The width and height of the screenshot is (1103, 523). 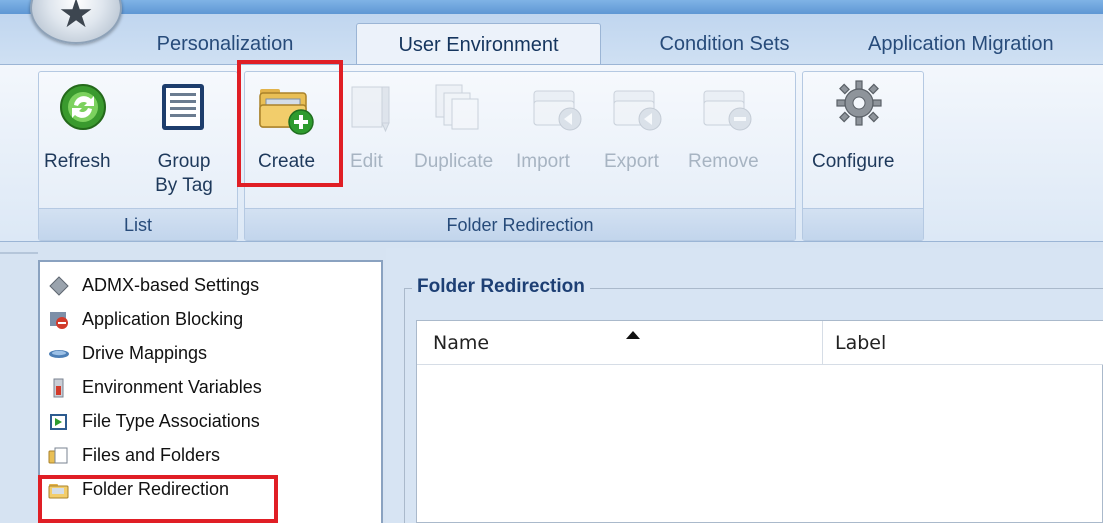 I want to click on edit-label: Edit, so click(x=366, y=161).